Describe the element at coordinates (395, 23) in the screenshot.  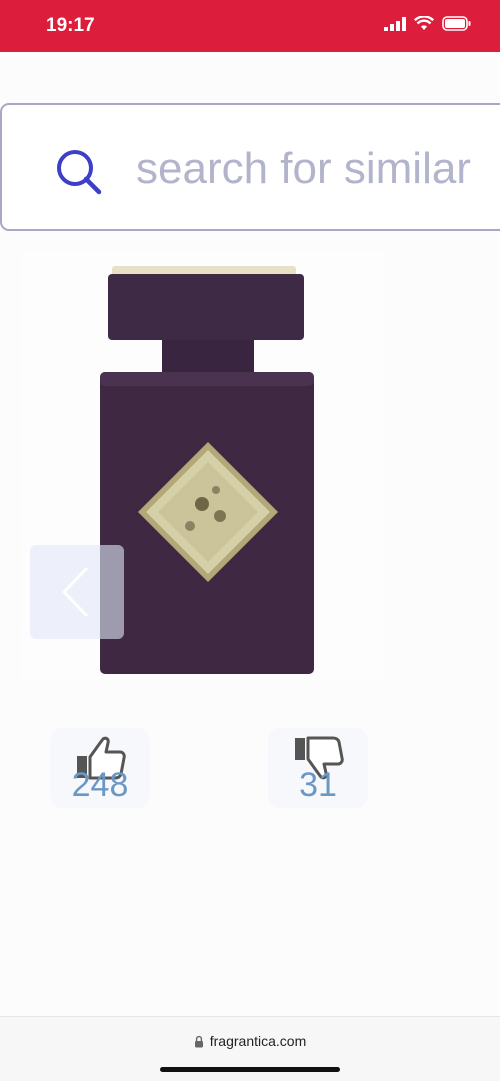
I see `cellular-signal-icon` at that location.